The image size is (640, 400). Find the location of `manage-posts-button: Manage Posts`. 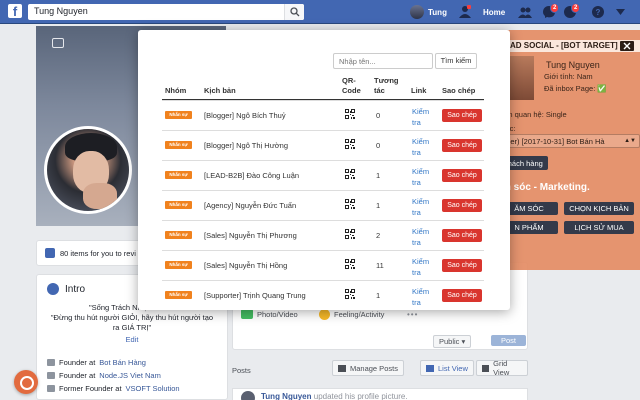

manage-posts-button: Manage Posts is located at coordinates (368, 368).